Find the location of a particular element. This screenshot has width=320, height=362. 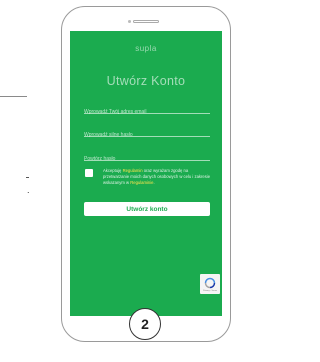

password-input is located at coordinates (147, 135).